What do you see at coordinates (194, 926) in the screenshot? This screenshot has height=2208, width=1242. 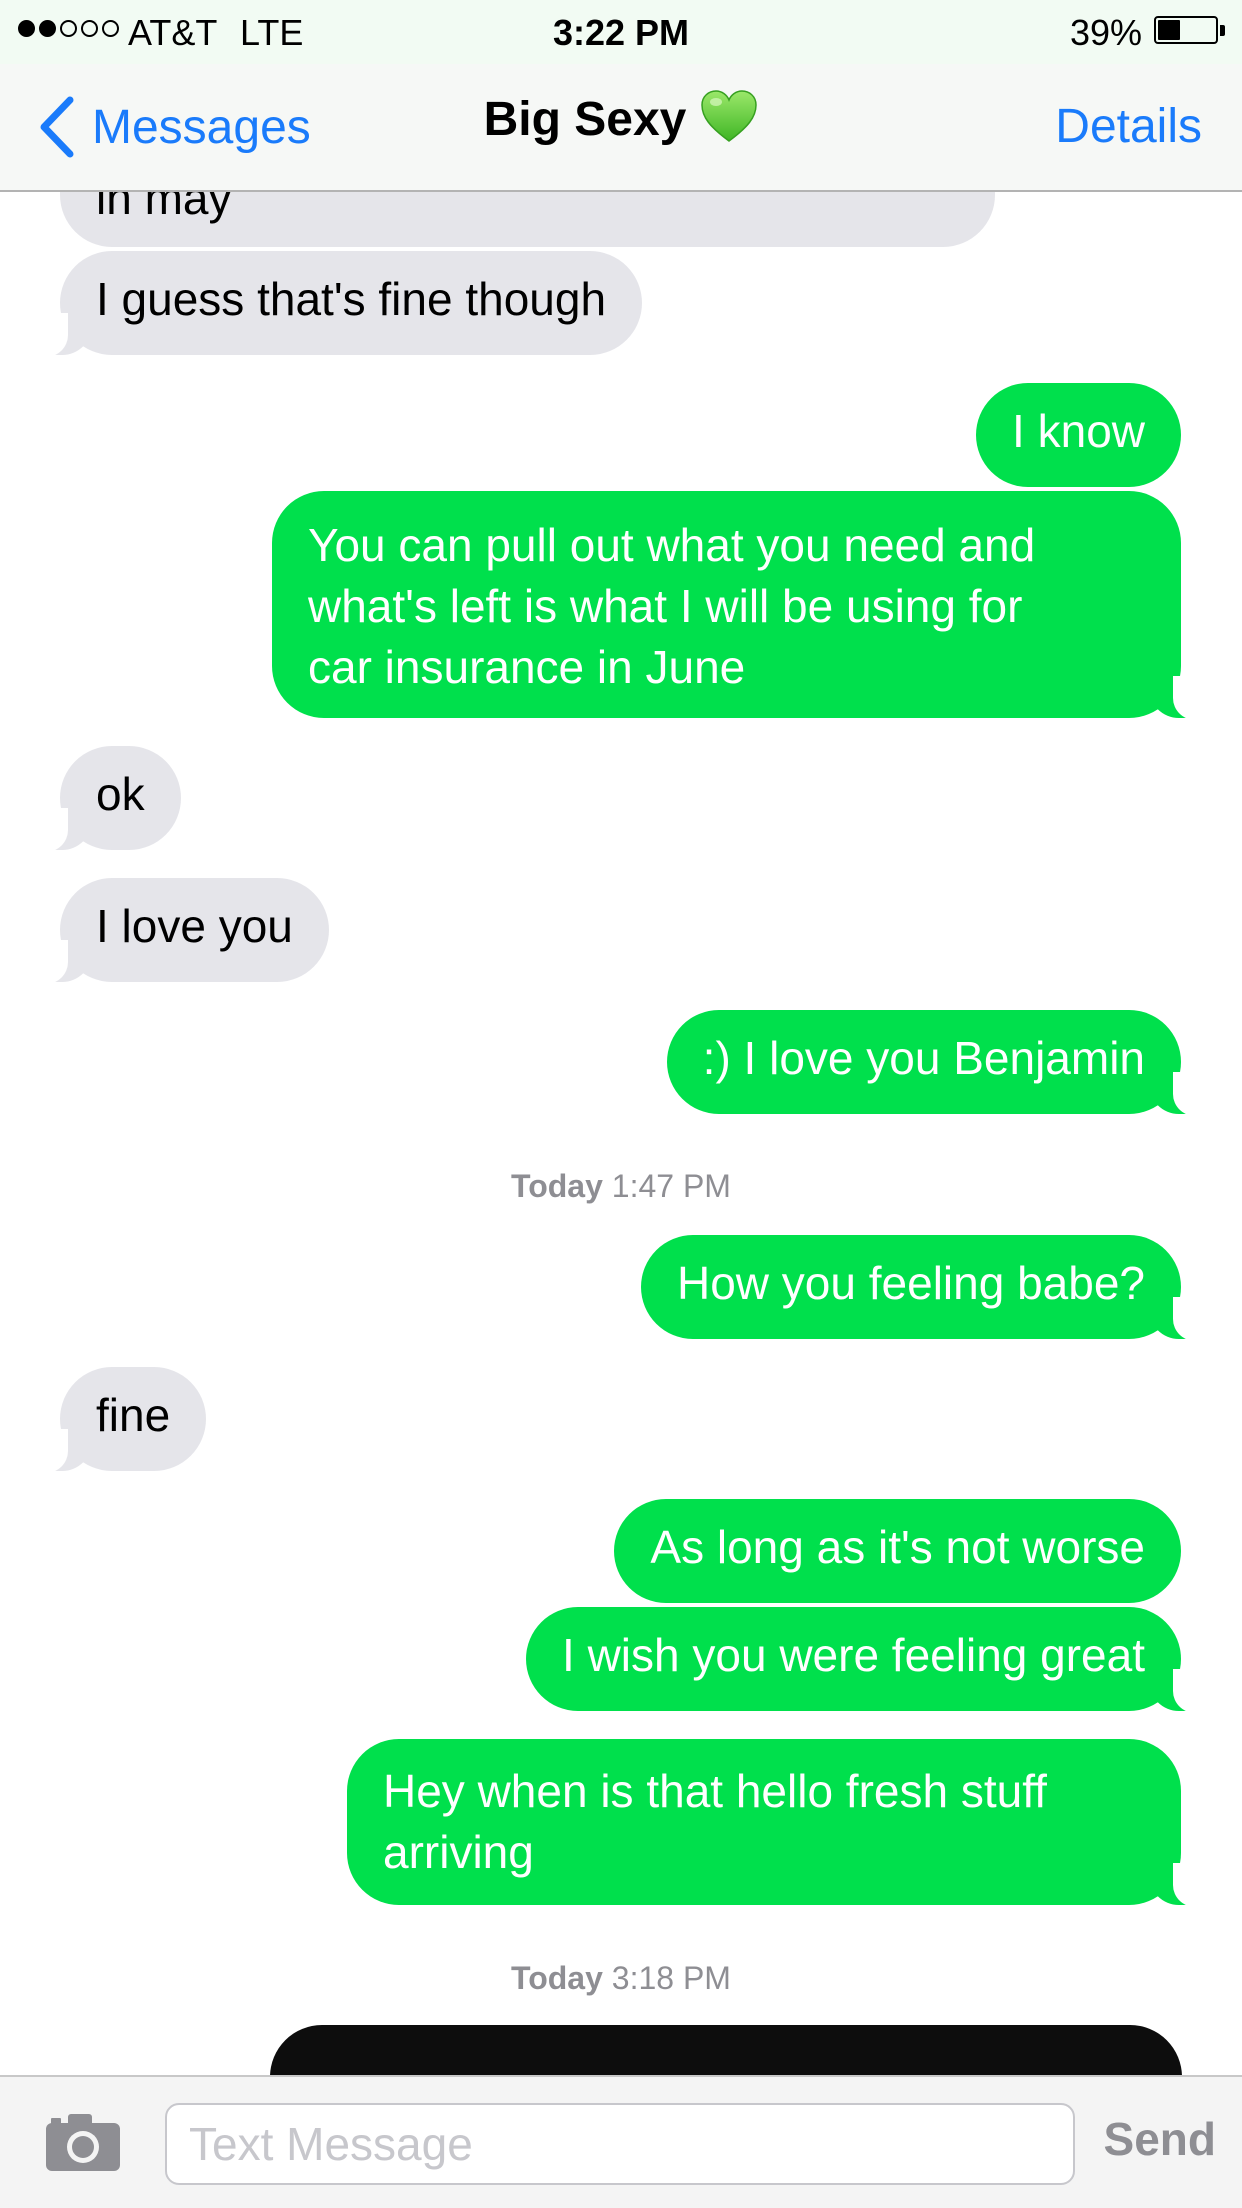 I see `message-text: I love you` at bounding box center [194, 926].